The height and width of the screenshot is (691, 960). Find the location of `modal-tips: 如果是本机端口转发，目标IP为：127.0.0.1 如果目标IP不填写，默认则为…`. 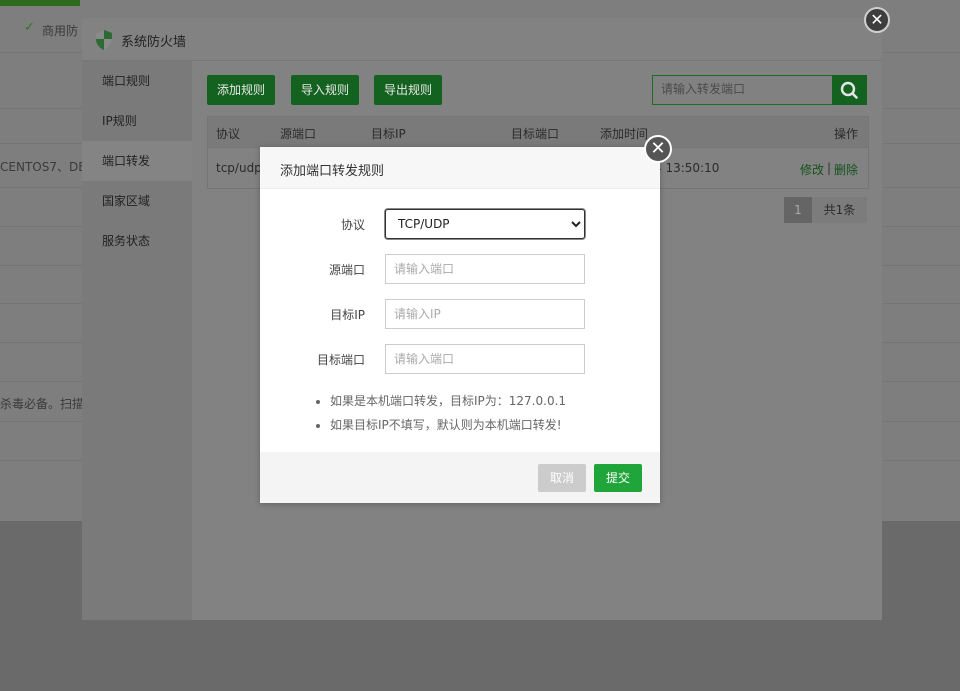

modal-tips: 如果是本机端口转发，目标IP为：127.0.0.1 如果目标IP不填写，默认则为… is located at coordinates (440, 413).